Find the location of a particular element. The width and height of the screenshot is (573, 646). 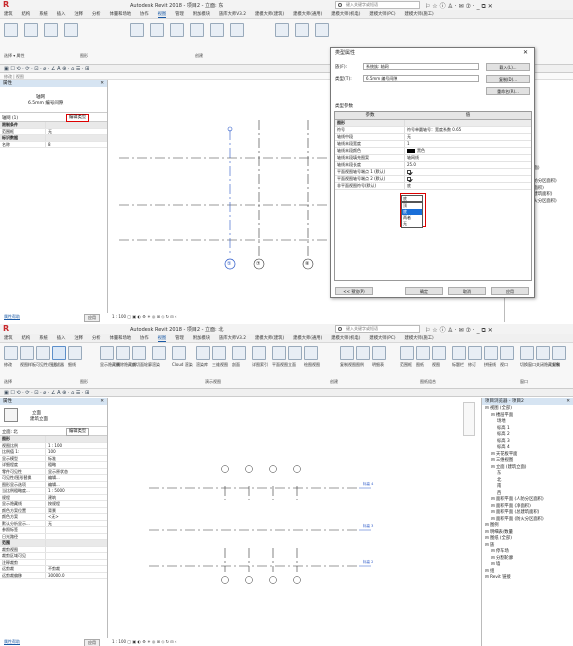

callout-button is located at coordinates (237, 30).